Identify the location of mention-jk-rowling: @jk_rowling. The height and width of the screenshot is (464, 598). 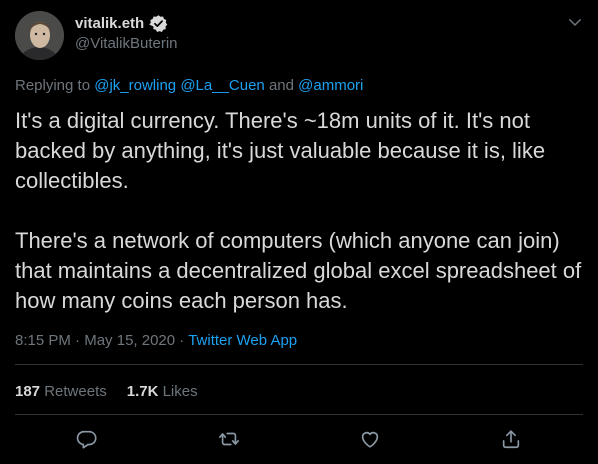
(135, 85).